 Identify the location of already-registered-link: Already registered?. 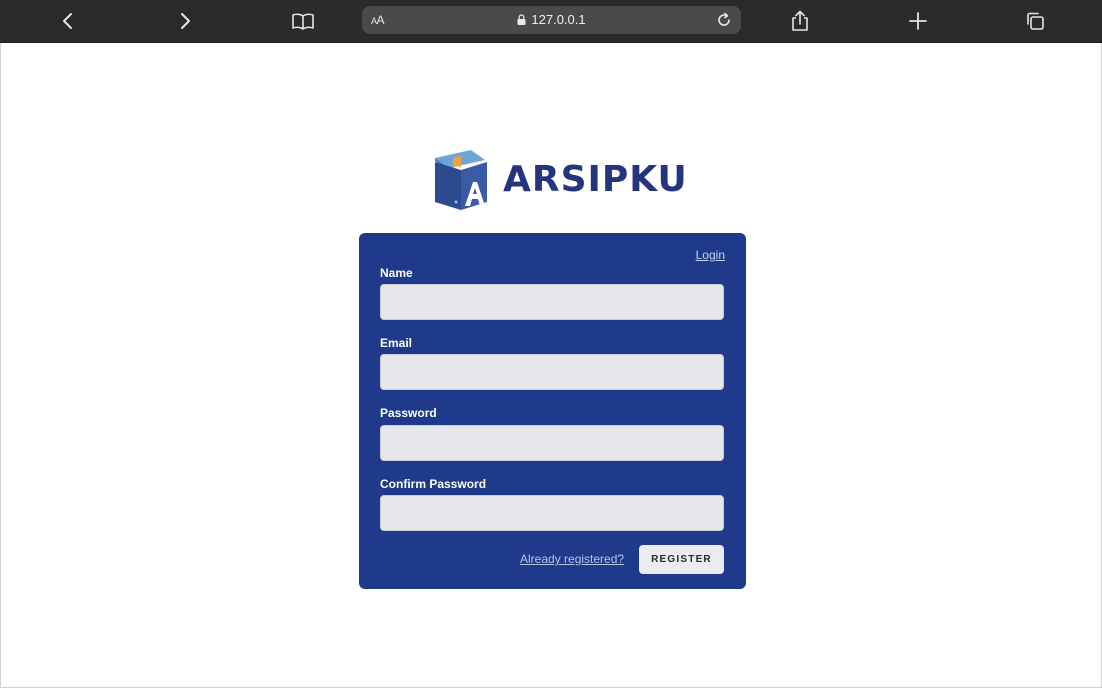
(572, 559).